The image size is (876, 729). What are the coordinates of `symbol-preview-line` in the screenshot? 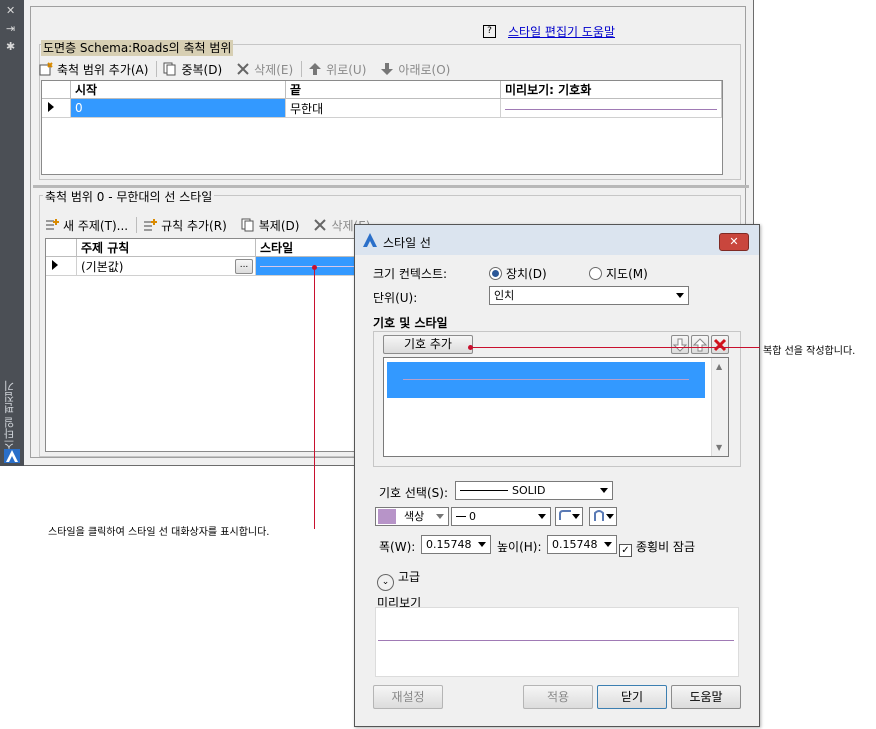 It's located at (546, 379).